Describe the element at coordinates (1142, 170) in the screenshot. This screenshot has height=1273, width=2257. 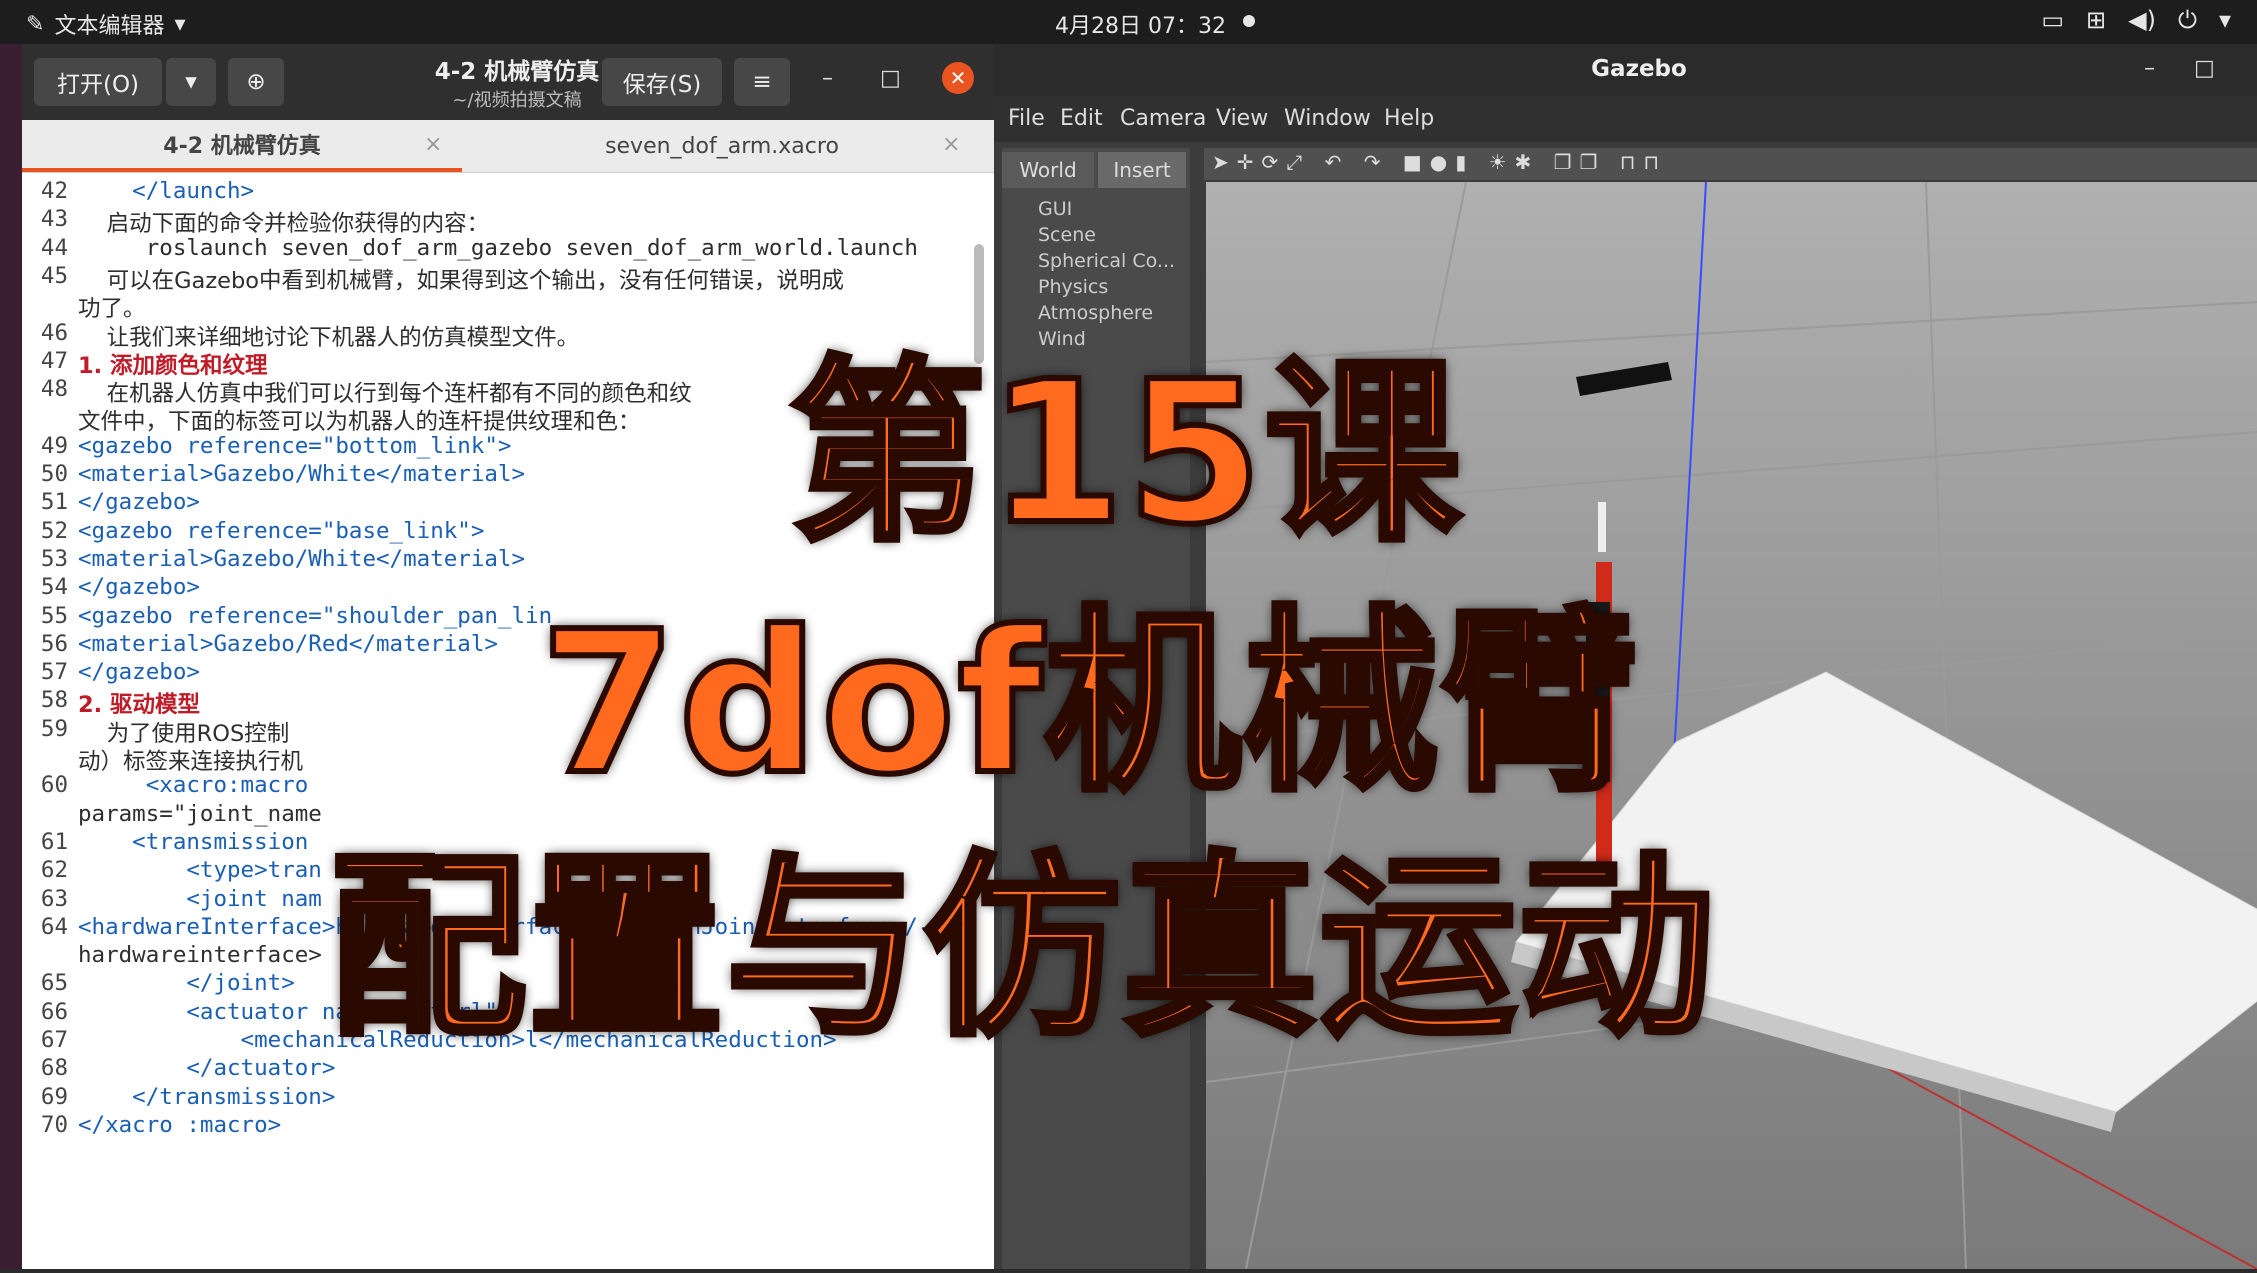
I see `tab-insert: Insert` at that location.